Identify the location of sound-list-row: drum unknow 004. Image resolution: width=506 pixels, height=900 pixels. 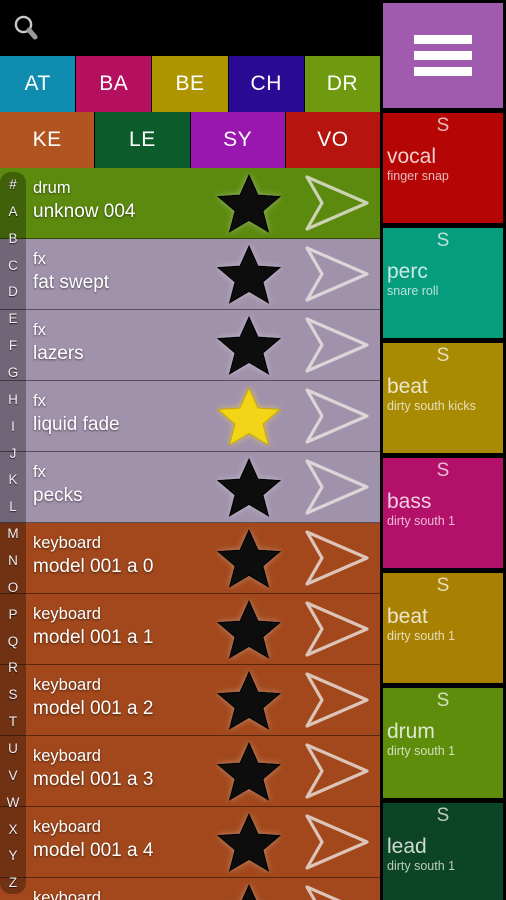
(190, 203).